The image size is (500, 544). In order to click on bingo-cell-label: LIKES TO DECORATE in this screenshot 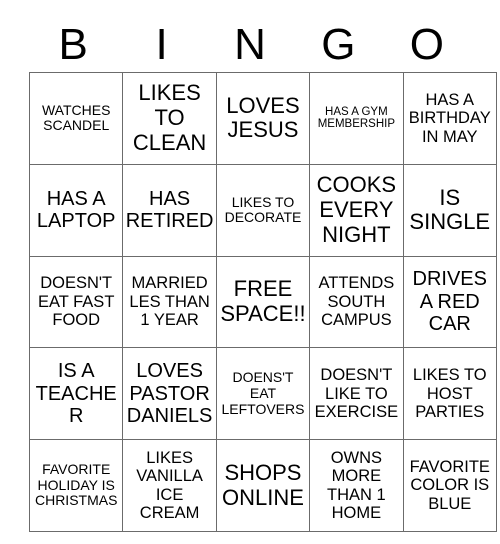, I will do `click(263, 209)`.